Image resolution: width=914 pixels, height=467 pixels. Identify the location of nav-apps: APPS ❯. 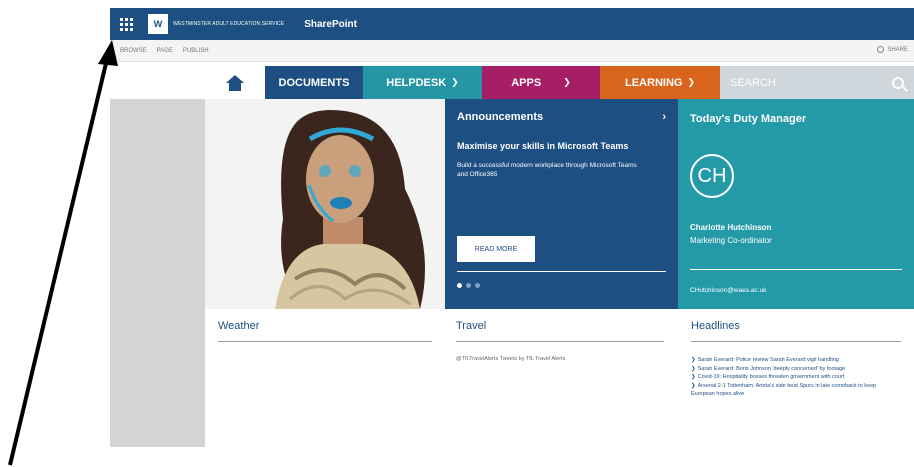
(541, 82).